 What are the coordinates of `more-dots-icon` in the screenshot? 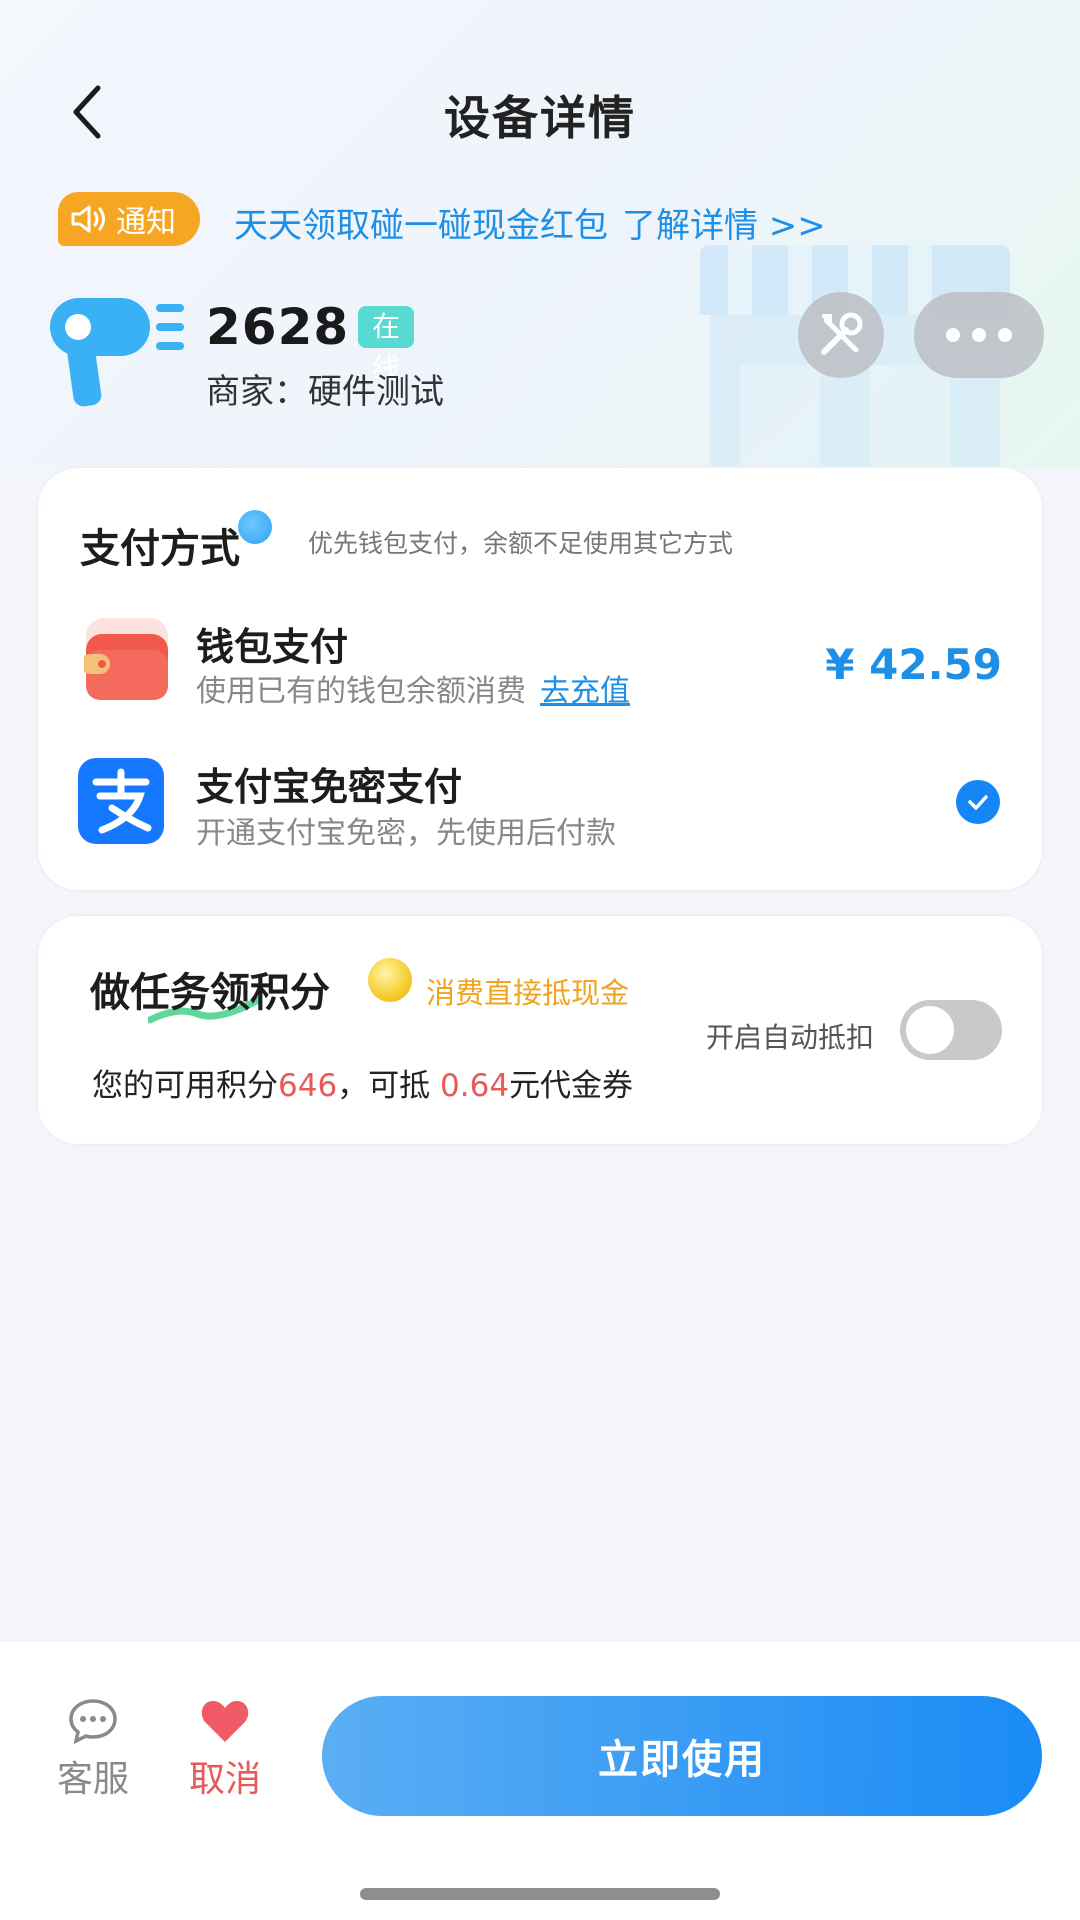 It's located at (979, 335).